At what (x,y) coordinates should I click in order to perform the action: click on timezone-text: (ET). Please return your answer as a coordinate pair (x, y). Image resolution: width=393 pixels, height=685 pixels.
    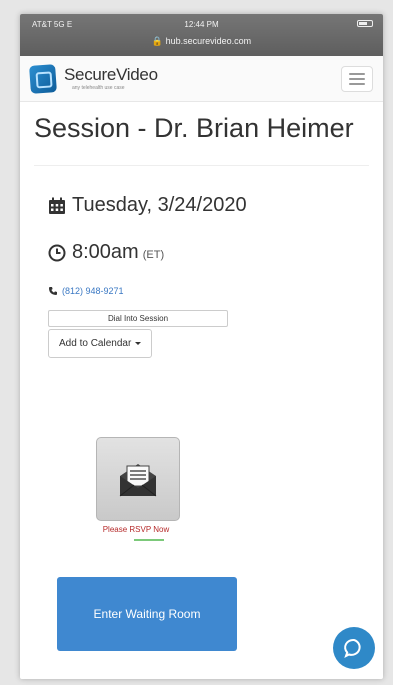
    Looking at the image, I should click on (153, 254).